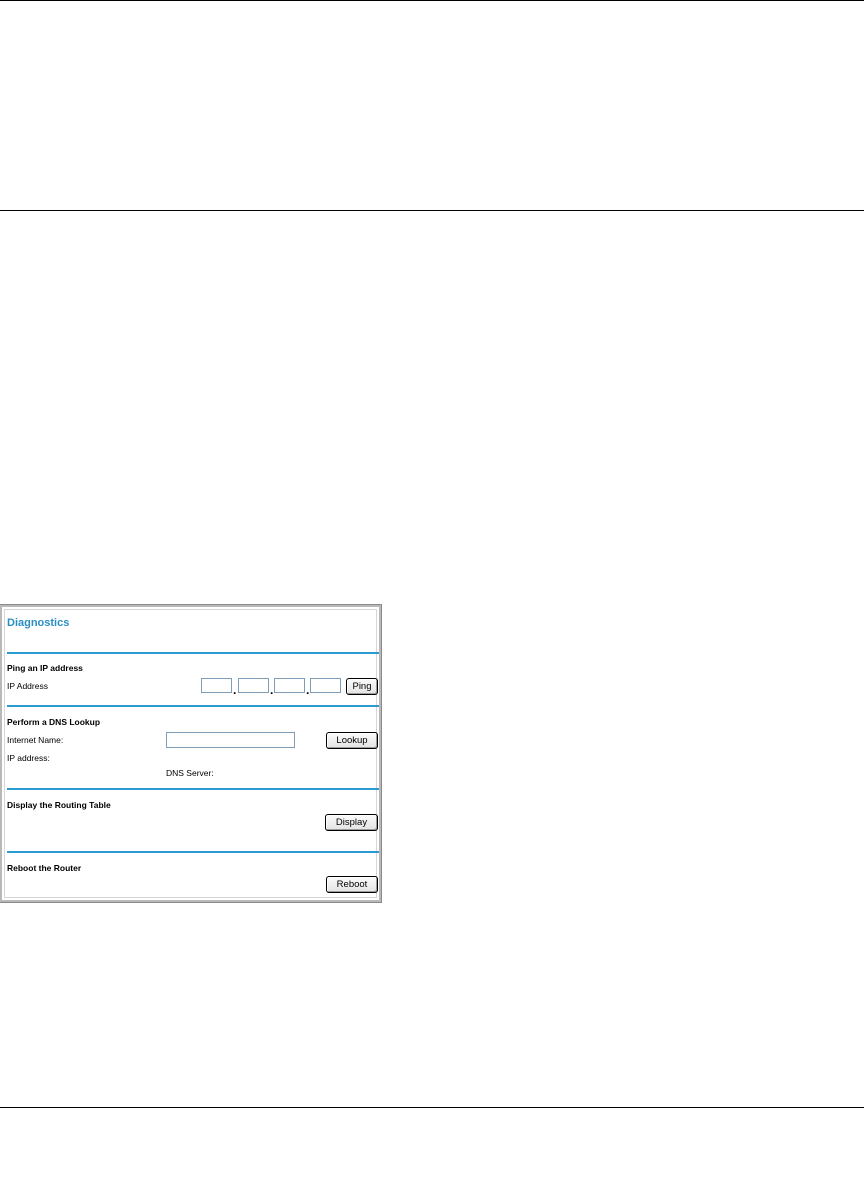 The height and width of the screenshot is (1184, 864). I want to click on ip-address-label: IP Address, so click(27, 686).